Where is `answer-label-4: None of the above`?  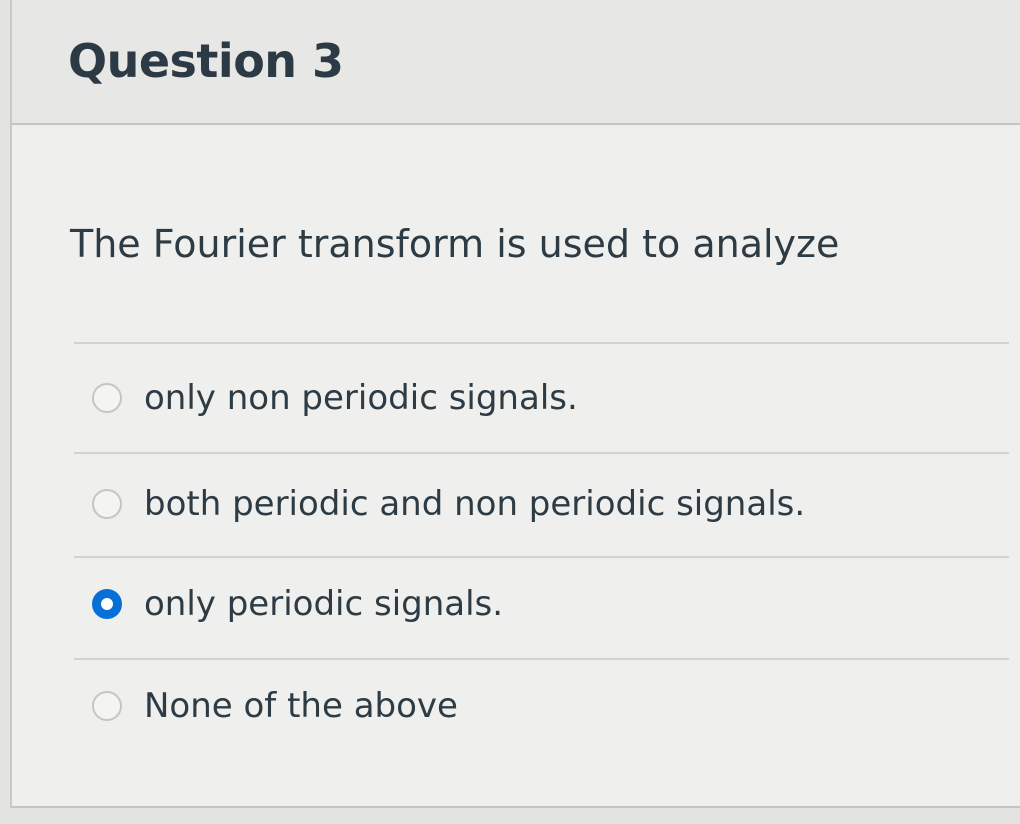 answer-label-4: None of the above is located at coordinates (301, 706).